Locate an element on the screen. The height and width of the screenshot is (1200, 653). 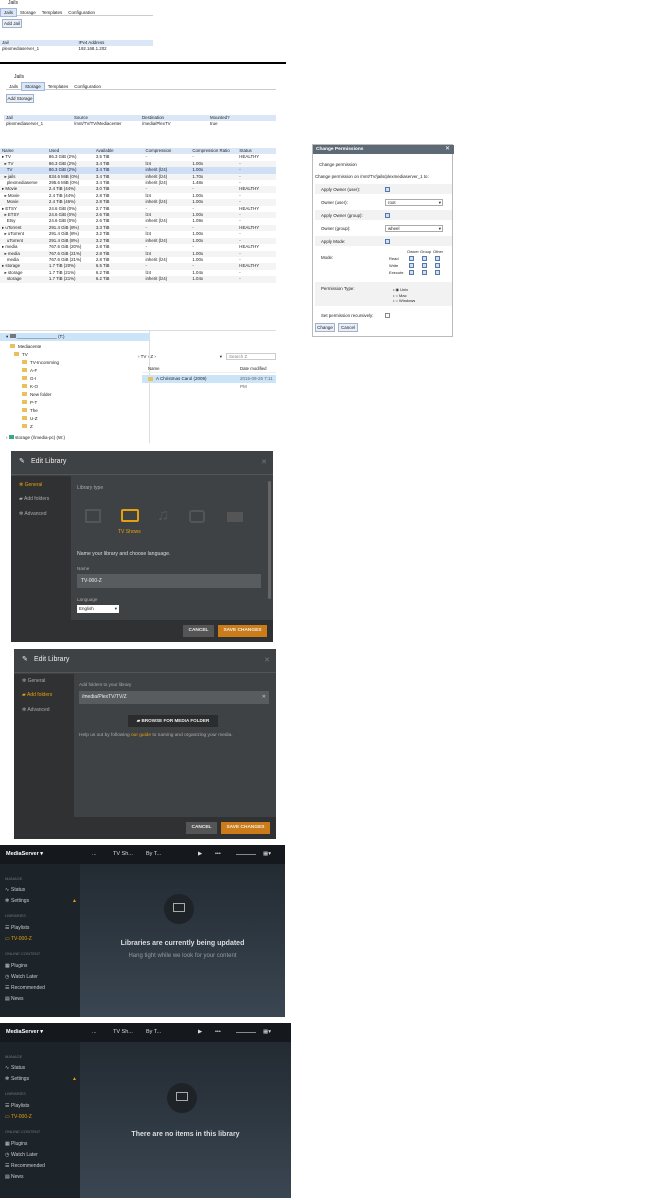
tree-folder-item: Mediacente is located at coordinates (25, 347).